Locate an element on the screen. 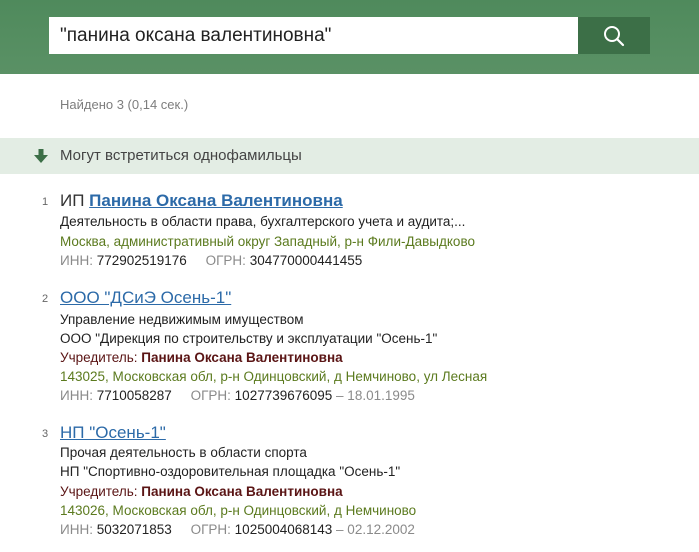 The height and width of the screenshot is (552, 699). inn-value: 5032071853 is located at coordinates (134, 529).